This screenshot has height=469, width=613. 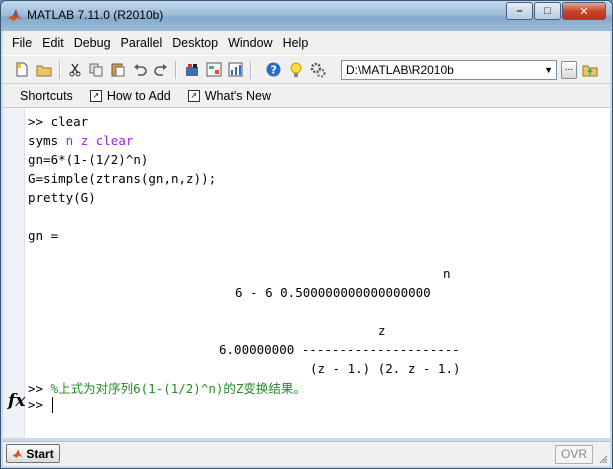 What do you see at coordinates (547, 11) in the screenshot?
I see `maximize-button: □` at bounding box center [547, 11].